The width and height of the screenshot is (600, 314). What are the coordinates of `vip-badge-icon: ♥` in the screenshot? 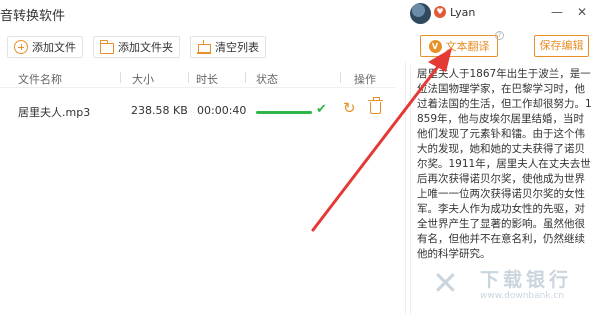 It's located at (440, 12).